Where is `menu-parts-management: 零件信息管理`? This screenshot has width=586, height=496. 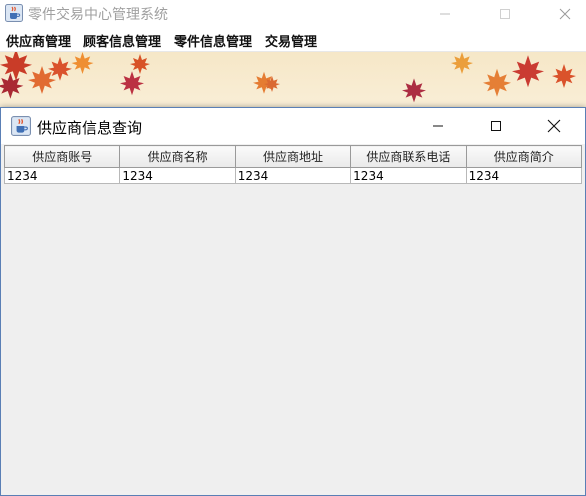 menu-parts-management: 零件信息管理 is located at coordinates (213, 40).